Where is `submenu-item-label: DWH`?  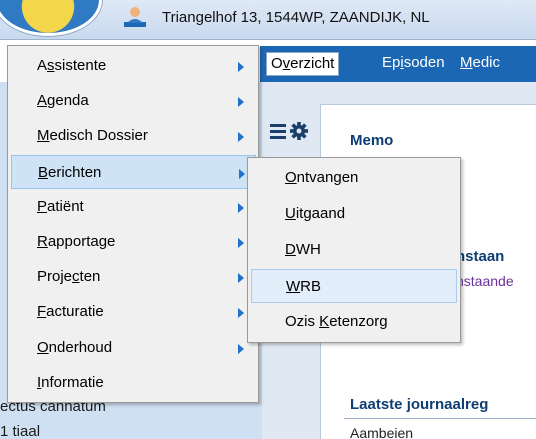 submenu-item-label: DWH is located at coordinates (303, 249).